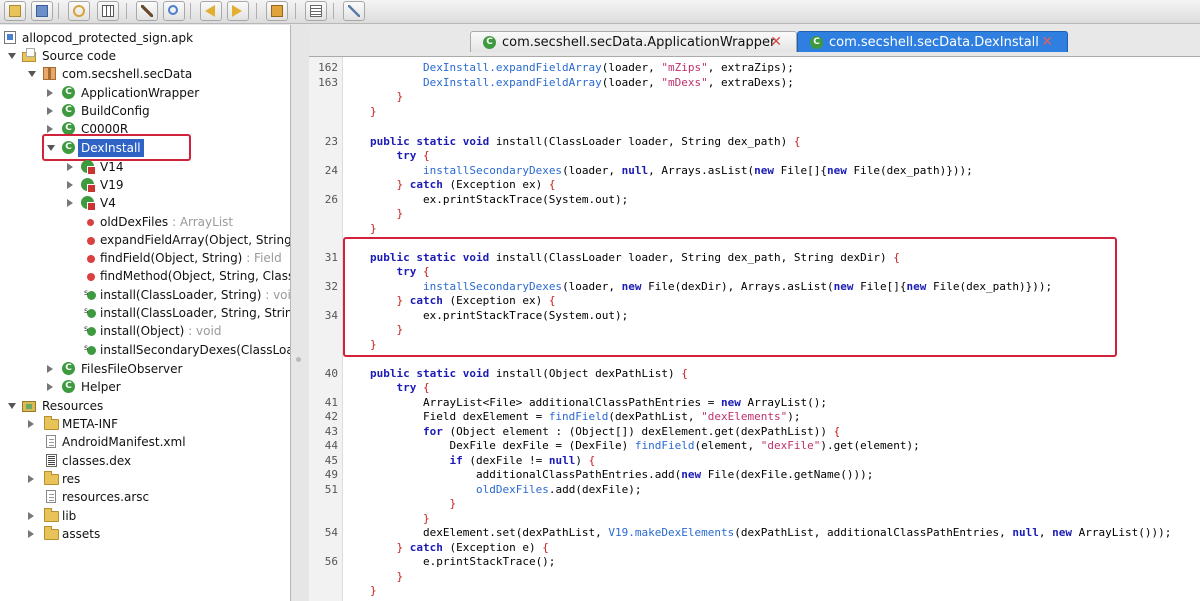 The height and width of the screenshot is (601, 1200). I want to click on tree-node-type: : Field, so click(262, 258).